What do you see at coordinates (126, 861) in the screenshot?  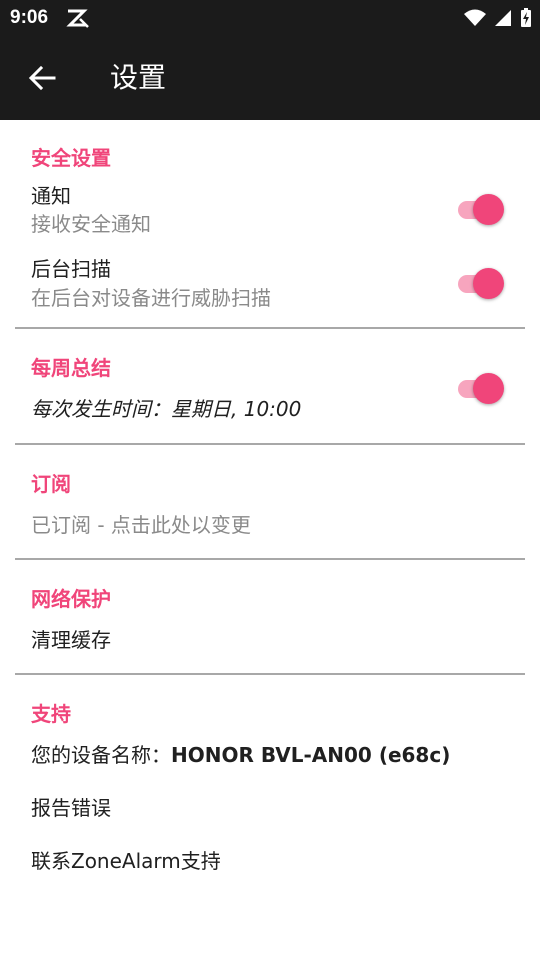 I see `contact-support-item: 联系ZoneAlarm支持` at bounding box center [126, 861].